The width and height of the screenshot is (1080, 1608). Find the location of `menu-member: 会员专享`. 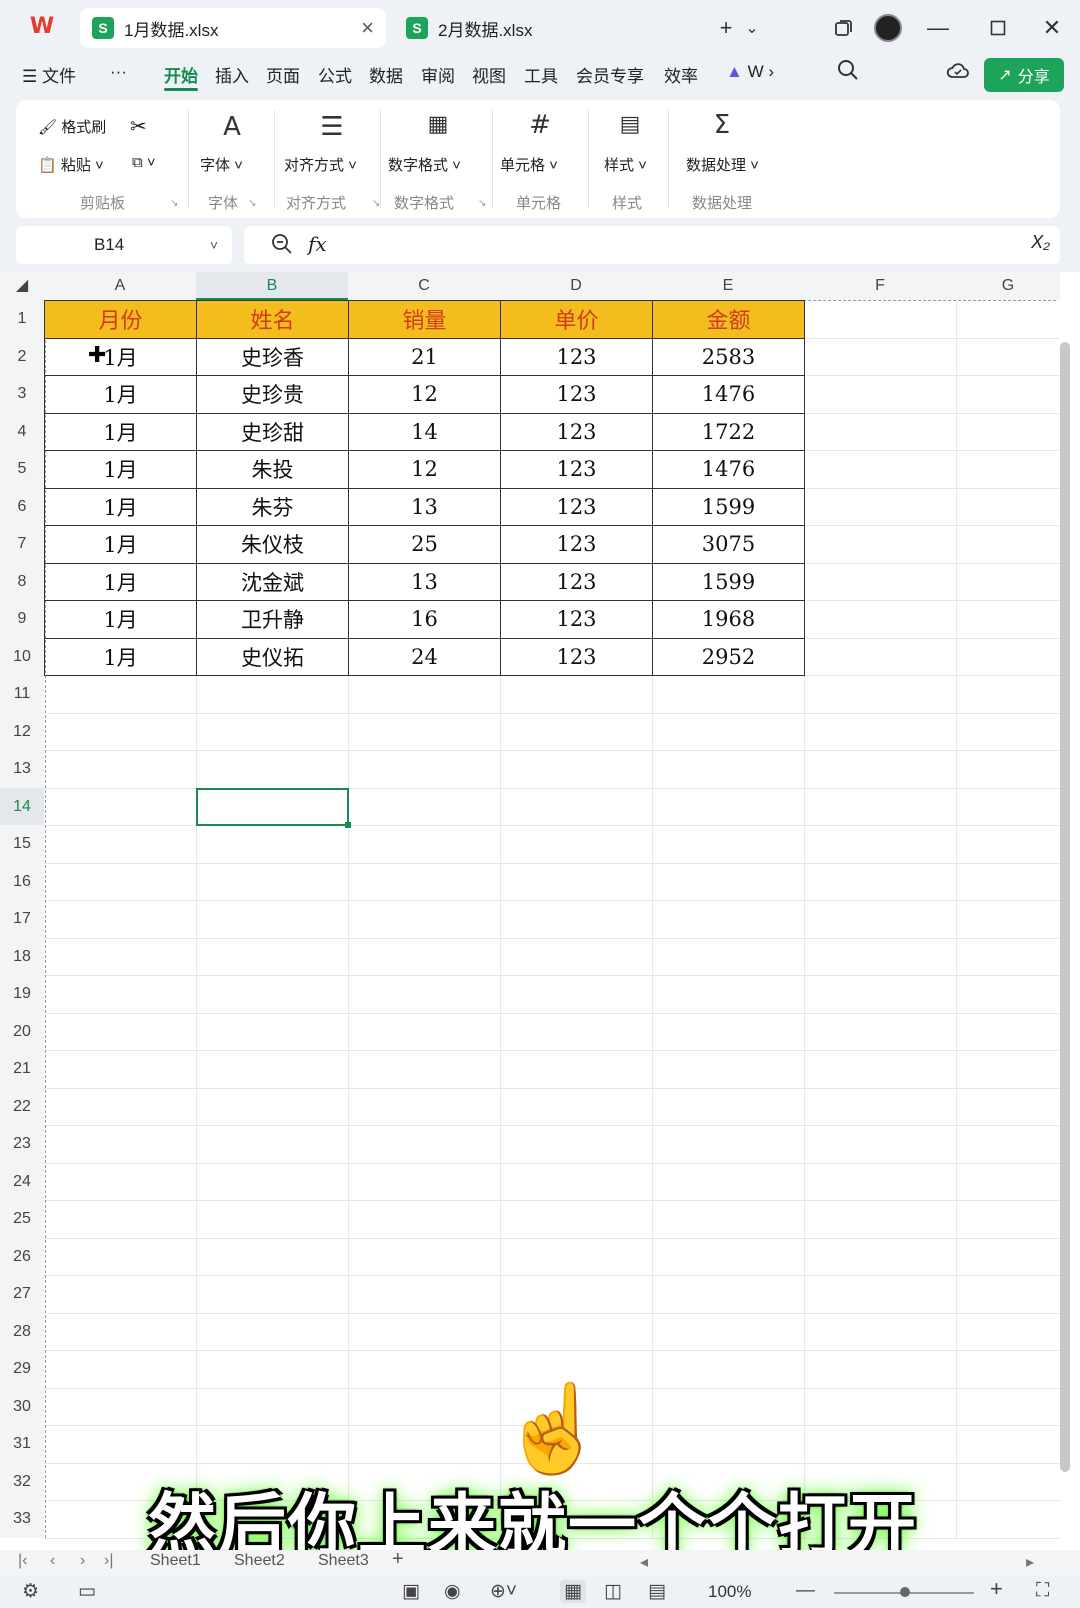

menu-member: 会员专享 is located at coordinates (610, 74).